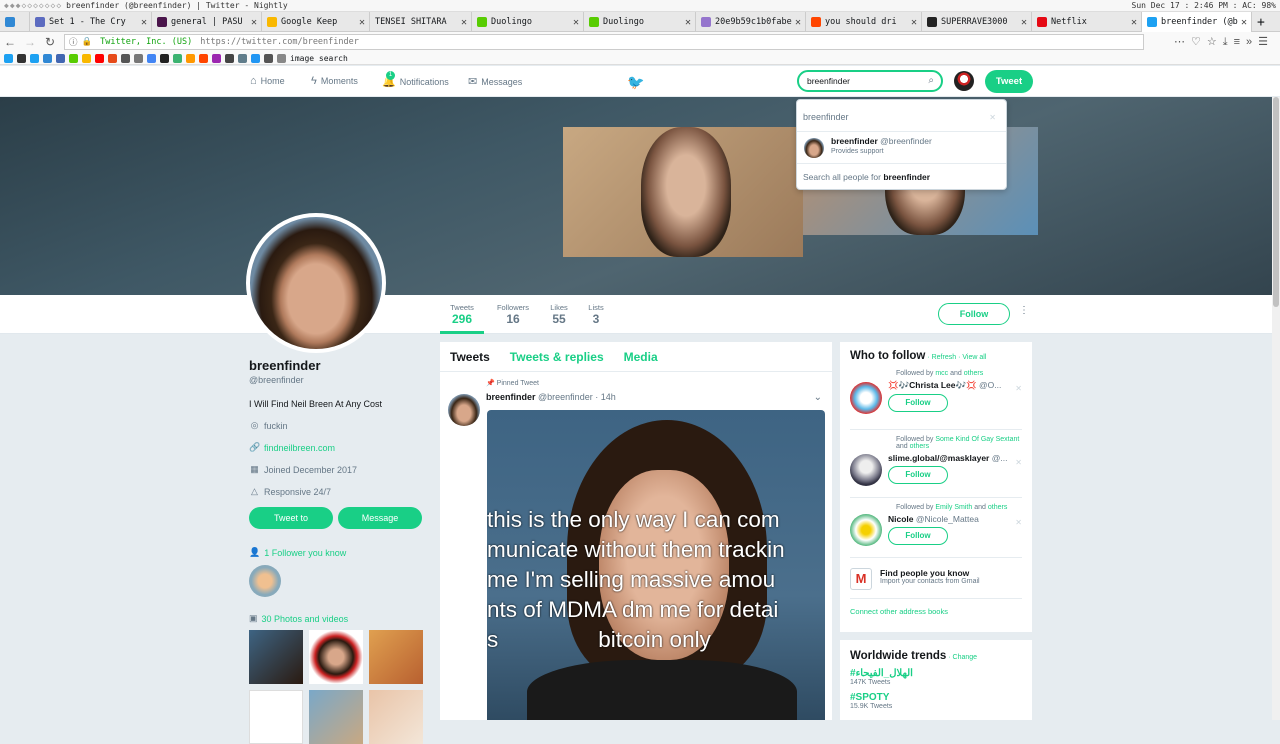 The height and width of the screenshot is (744, 1280). Describe the element at coordinates (1087, 22) in the screenshot. I see `browser-tab: Netflix ✕` at that location.